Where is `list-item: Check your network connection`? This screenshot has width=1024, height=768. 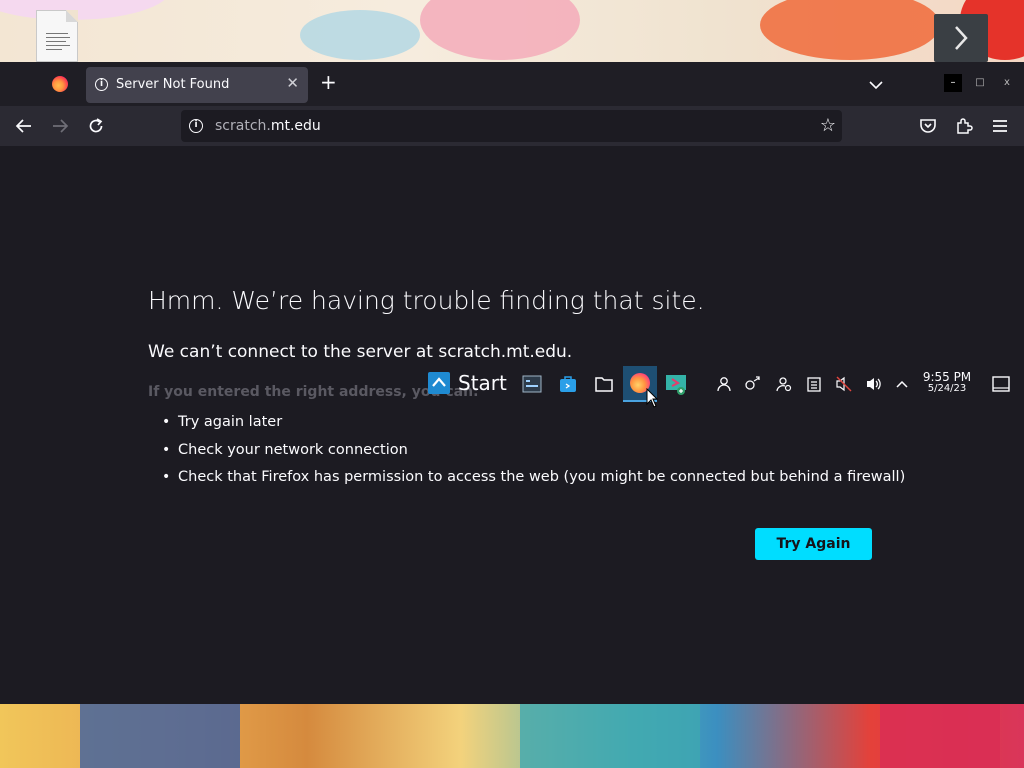 list-item: Check your network connection is located at coordinates (526, 456).